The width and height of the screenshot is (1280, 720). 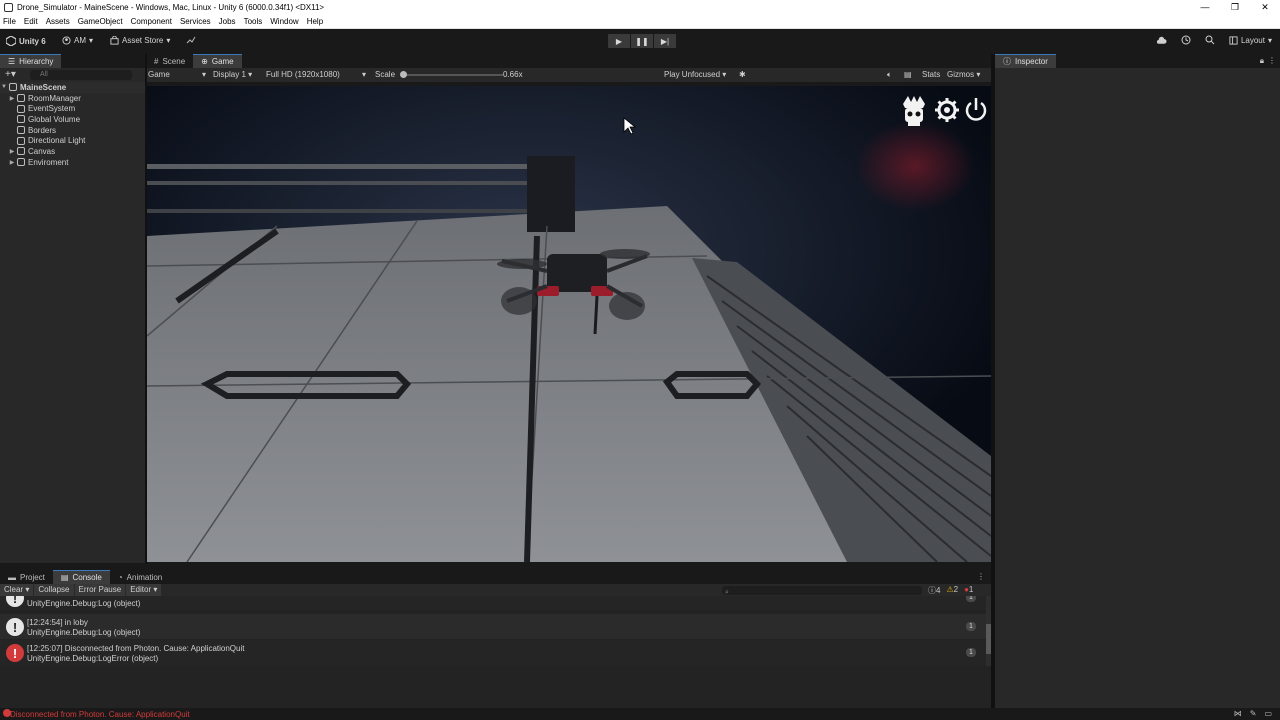 What do you see at coordinates (81, 75) in the screenshot?
I see `hierarchy-search-input: All` at bounding box center [81, 75].